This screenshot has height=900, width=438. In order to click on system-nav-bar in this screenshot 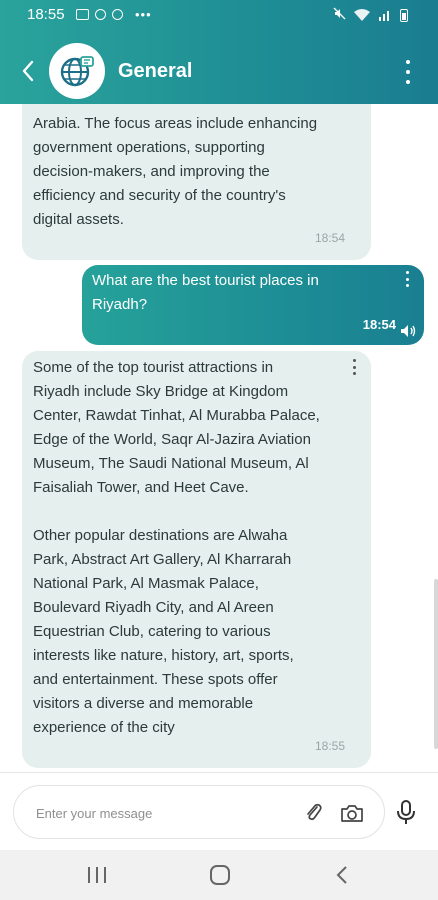, I will do `click(219, 875)`.